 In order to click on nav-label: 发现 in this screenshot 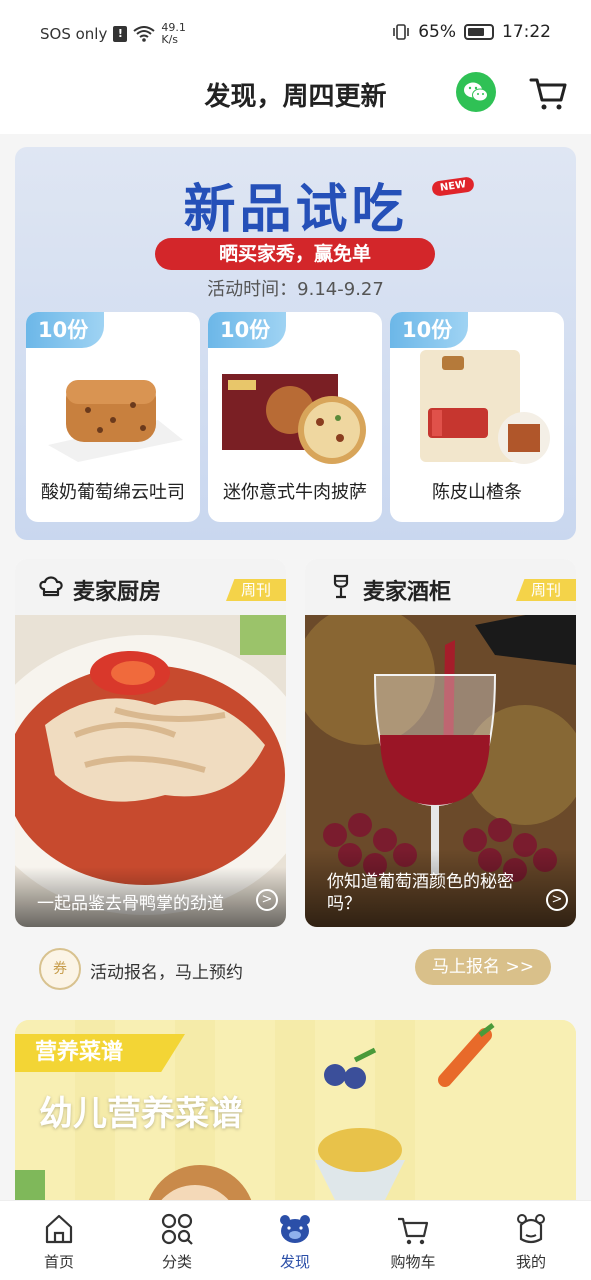, I will do `click(294, 1262)`.